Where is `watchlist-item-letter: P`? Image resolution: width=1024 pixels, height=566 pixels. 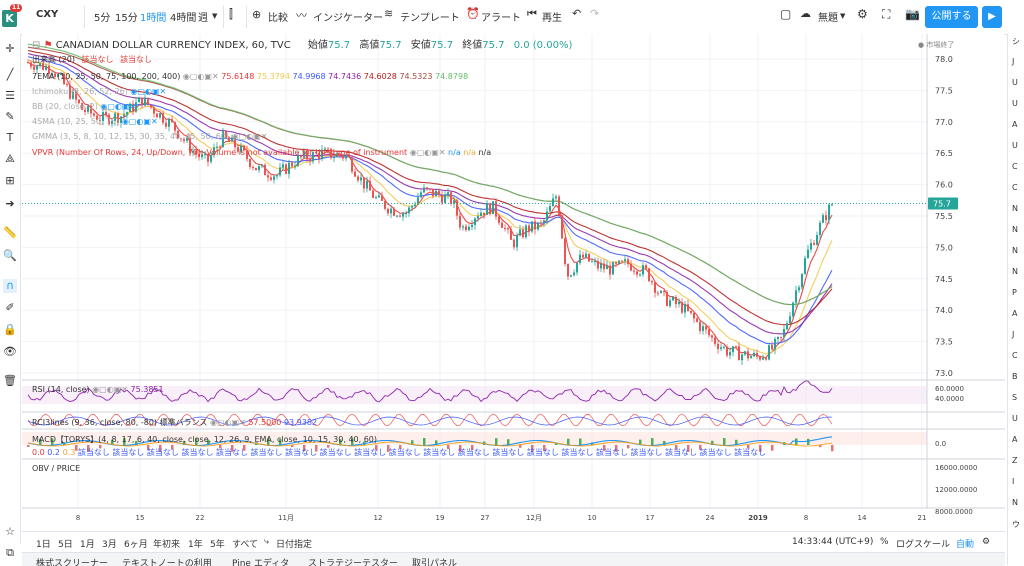
watchlist-item-letter: P is located at coordinates (1014, 292).